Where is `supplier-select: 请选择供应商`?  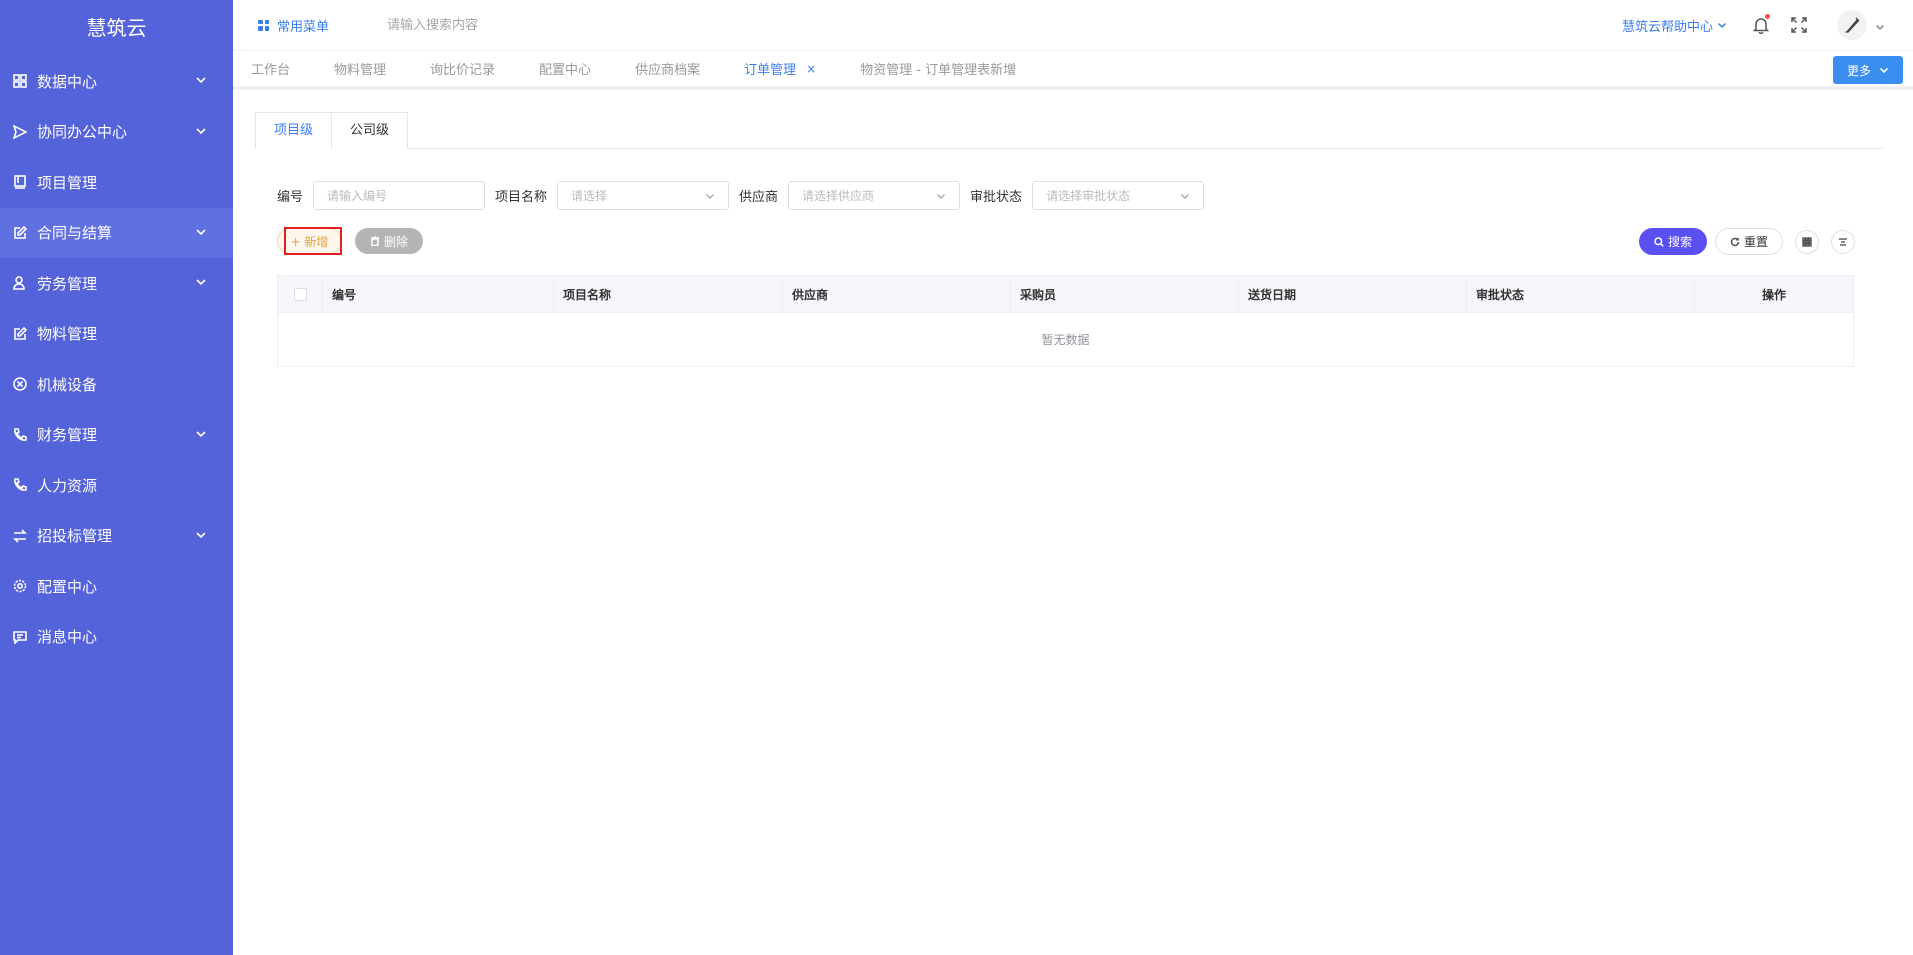
supplier-select: 请选择供应商 is located at coordinates (874, 195).